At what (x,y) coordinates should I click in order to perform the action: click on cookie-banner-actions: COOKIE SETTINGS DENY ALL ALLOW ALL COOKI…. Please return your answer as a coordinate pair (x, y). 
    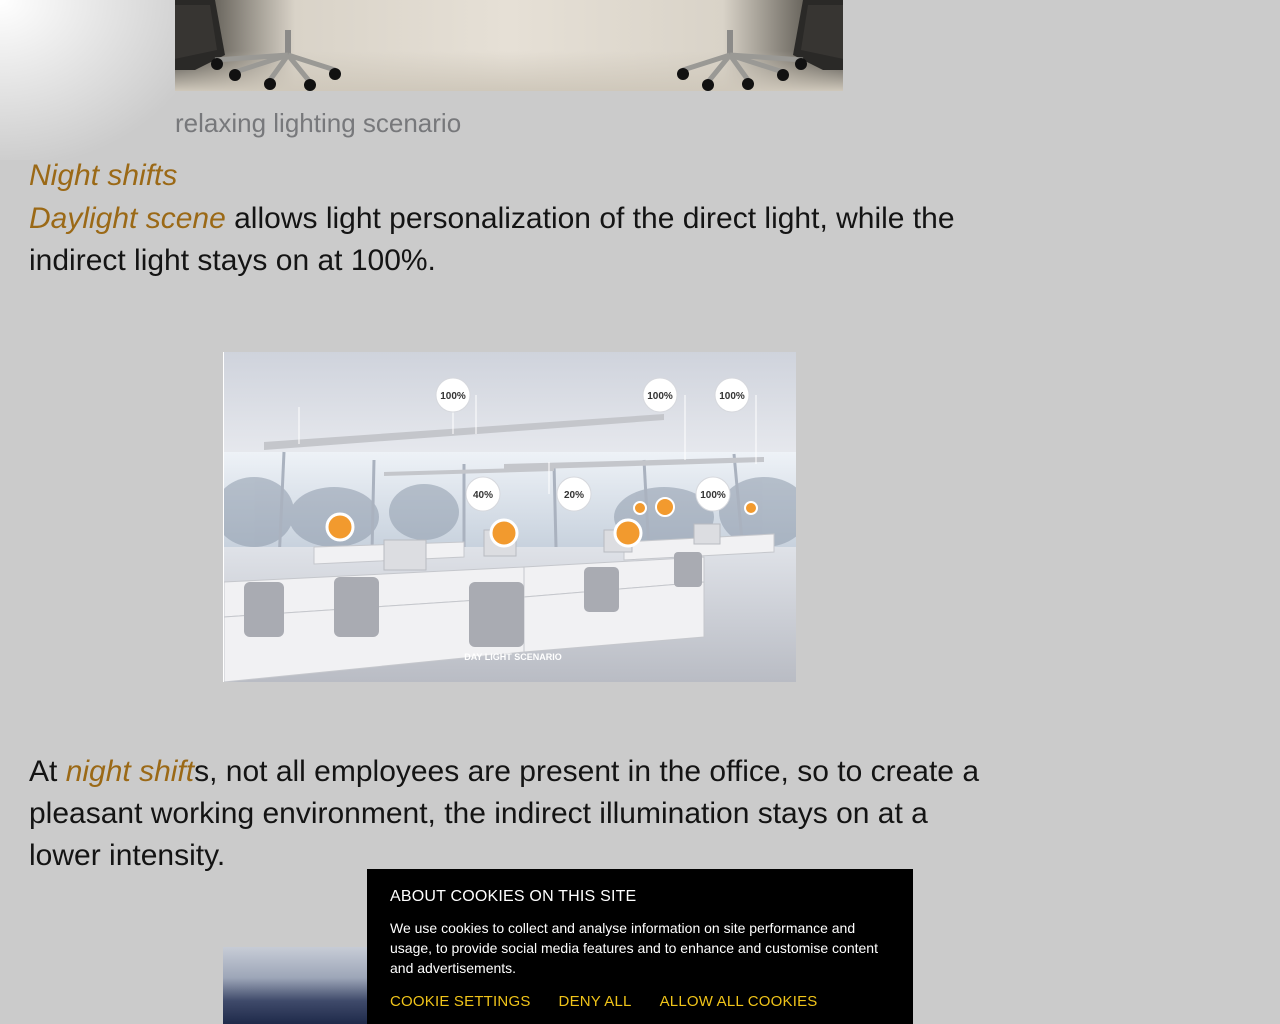
    Looking at the image, I should click on (603, 1001).